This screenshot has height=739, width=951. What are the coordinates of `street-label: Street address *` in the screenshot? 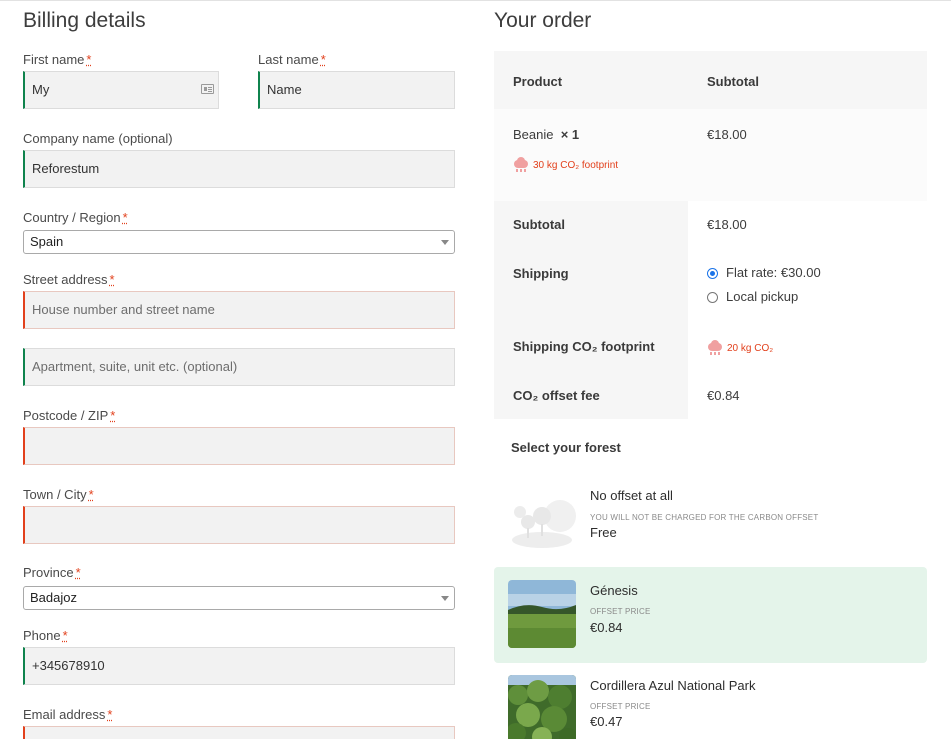 It's located at (69, 279).